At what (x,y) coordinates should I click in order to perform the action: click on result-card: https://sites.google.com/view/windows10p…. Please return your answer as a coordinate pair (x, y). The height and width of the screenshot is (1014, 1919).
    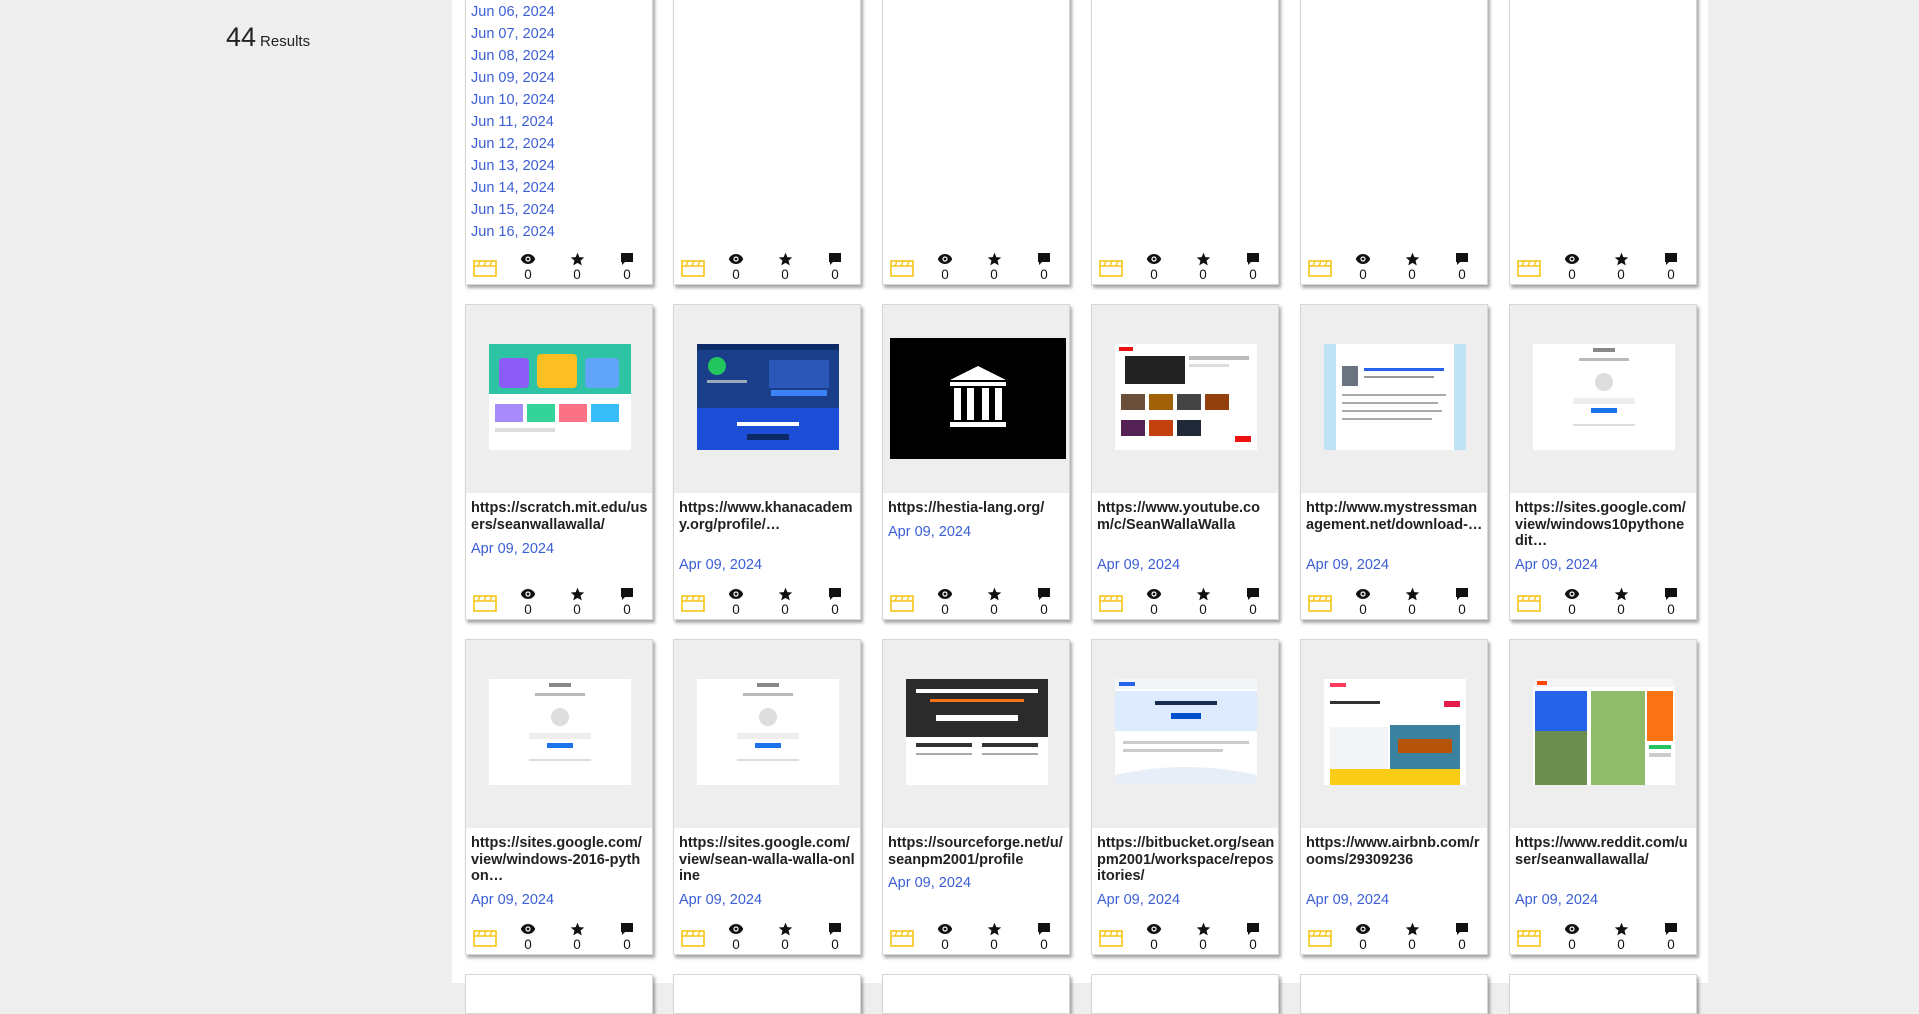
    Looking at the image, I should click on (1603, 462).